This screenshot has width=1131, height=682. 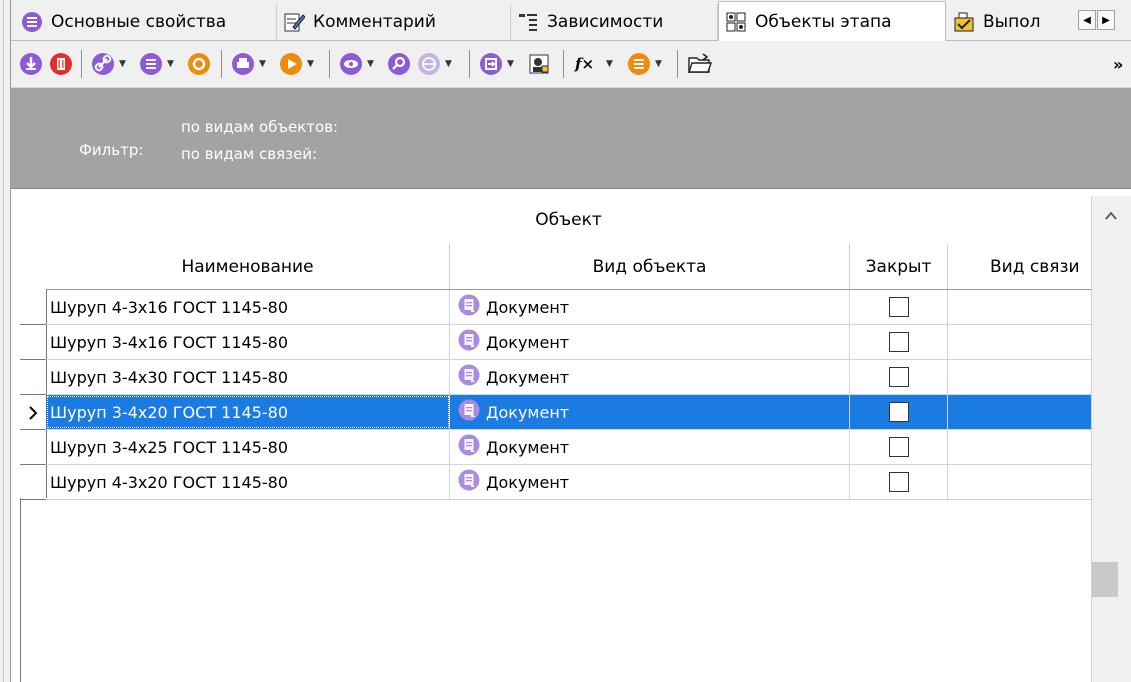 What do you see at coordinates (248, 266) in the screenshot?
I see `column-header-name: Наименование` at bounding box center [248, 266].